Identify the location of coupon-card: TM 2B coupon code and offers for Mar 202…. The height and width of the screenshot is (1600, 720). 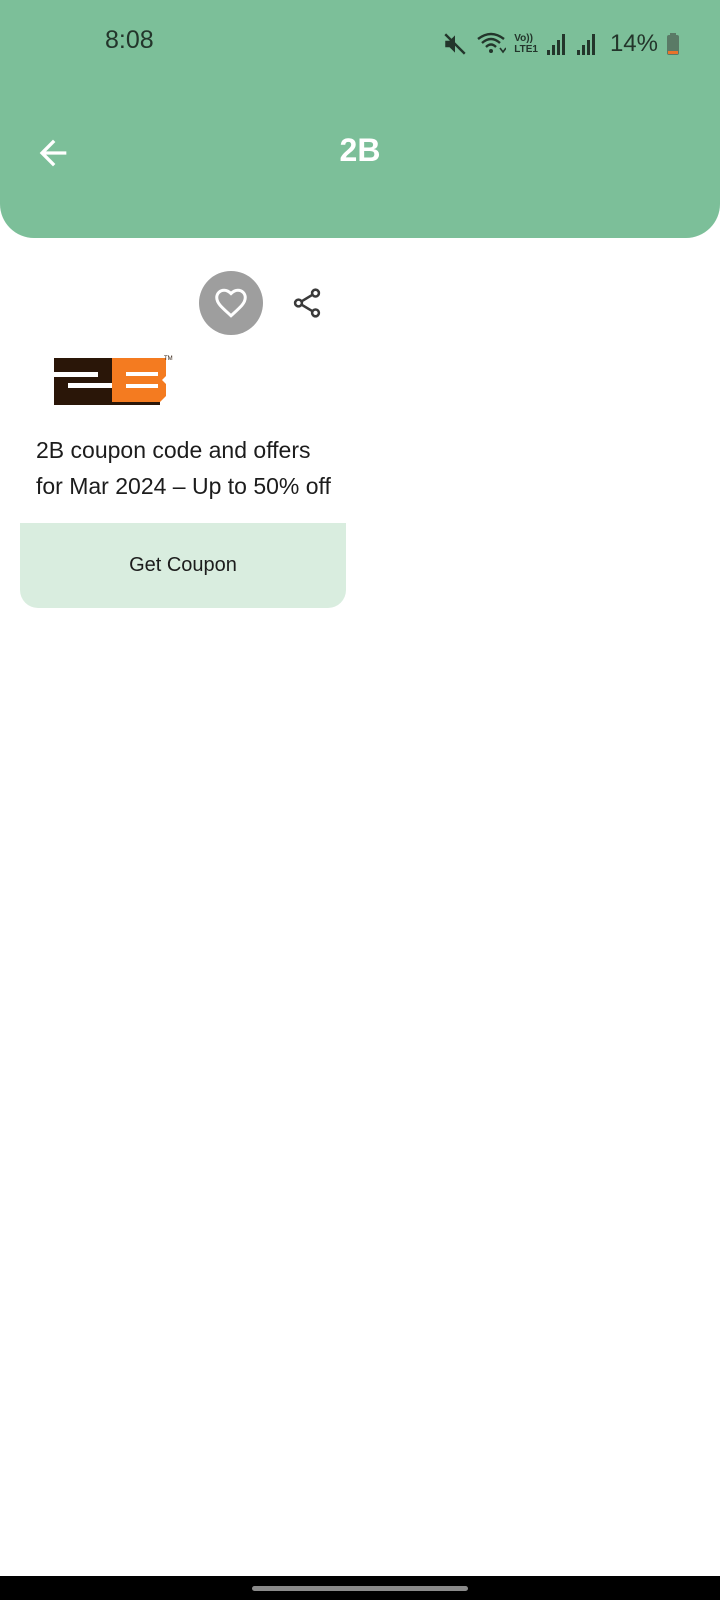
(183, 435).